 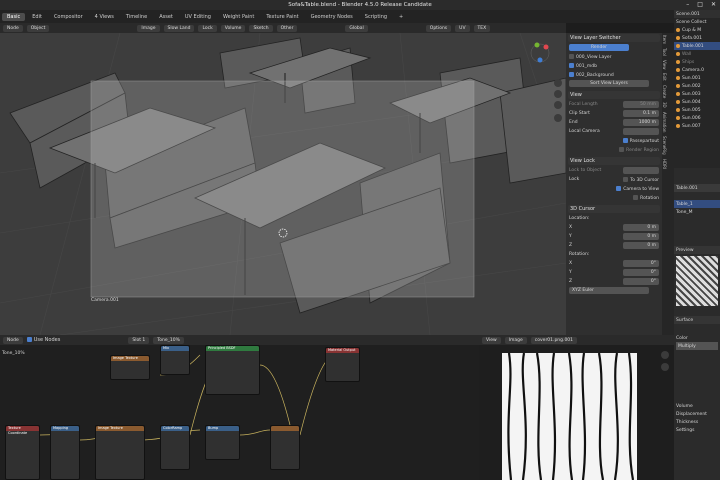 What do you see at coordinates (482, 28) in the screenshot?
I see `tex-button: TEX` at bounding box center [482, 28].